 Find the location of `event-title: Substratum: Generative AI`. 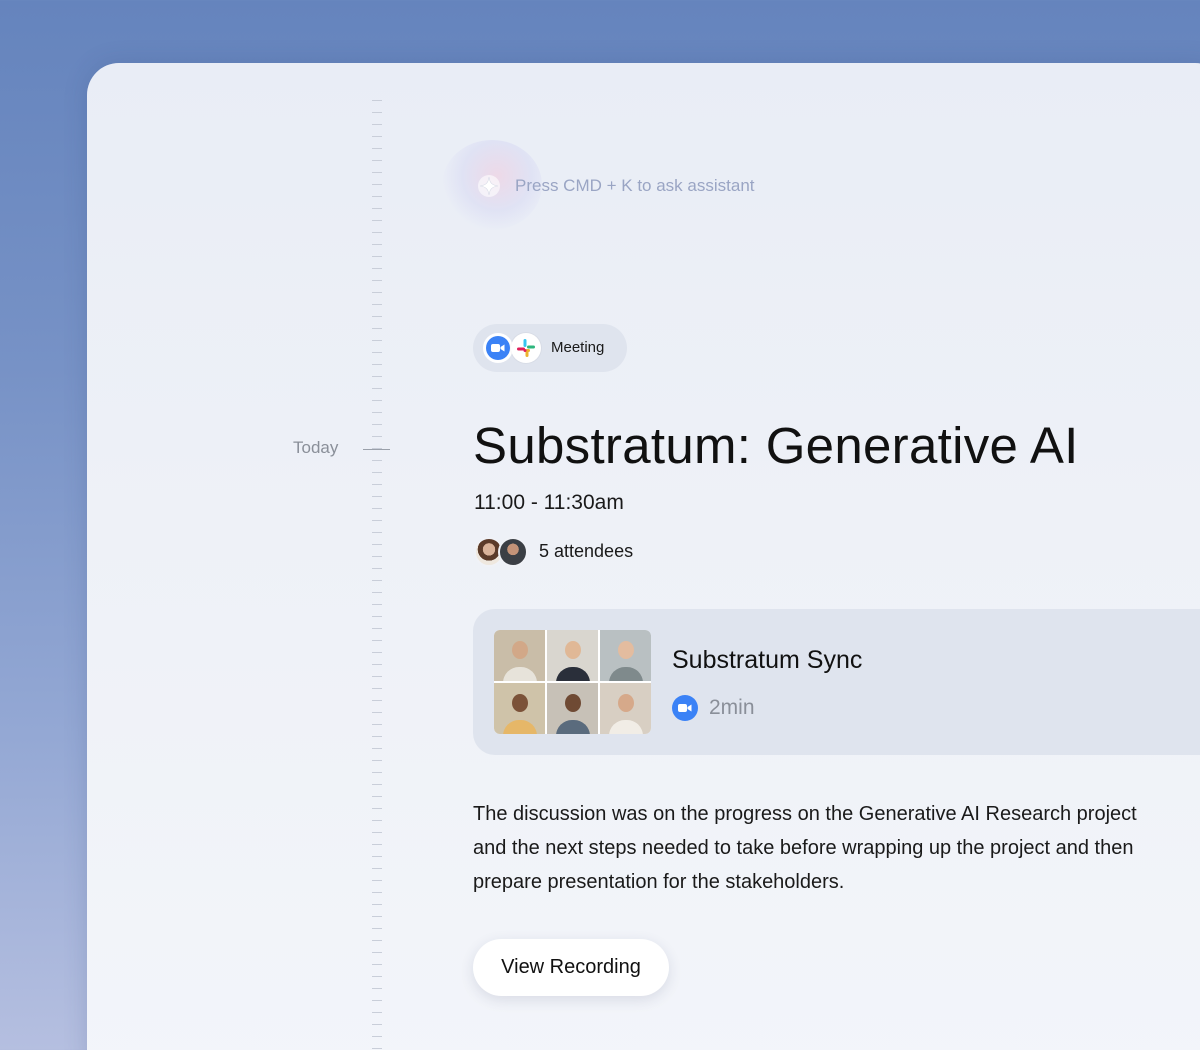

event-title: Substratum: Generative AI is located at coordinates (776, 445).